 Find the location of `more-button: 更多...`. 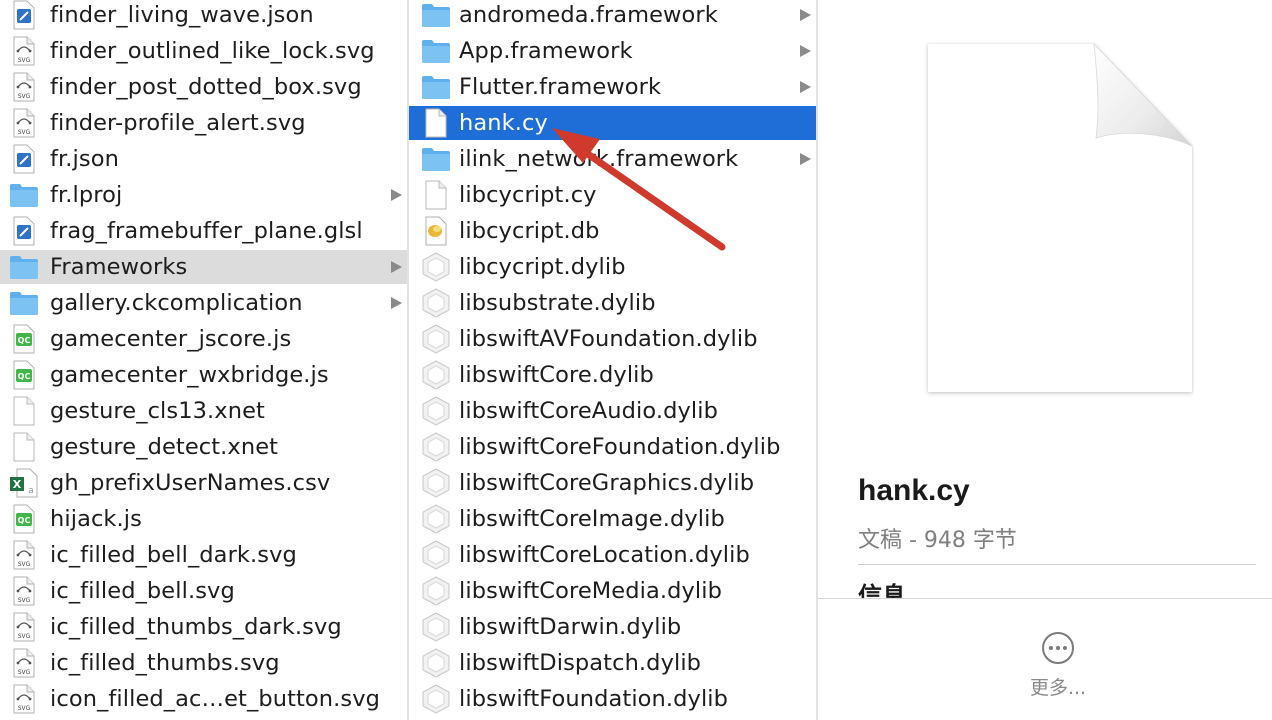

more-button: 更多... is located at coordinates (1058, 669).